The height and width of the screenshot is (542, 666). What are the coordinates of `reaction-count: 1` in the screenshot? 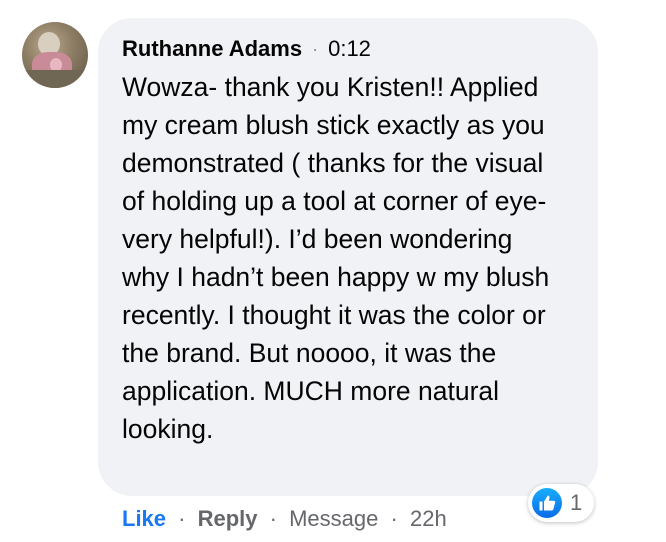 It's located at (576, 502).